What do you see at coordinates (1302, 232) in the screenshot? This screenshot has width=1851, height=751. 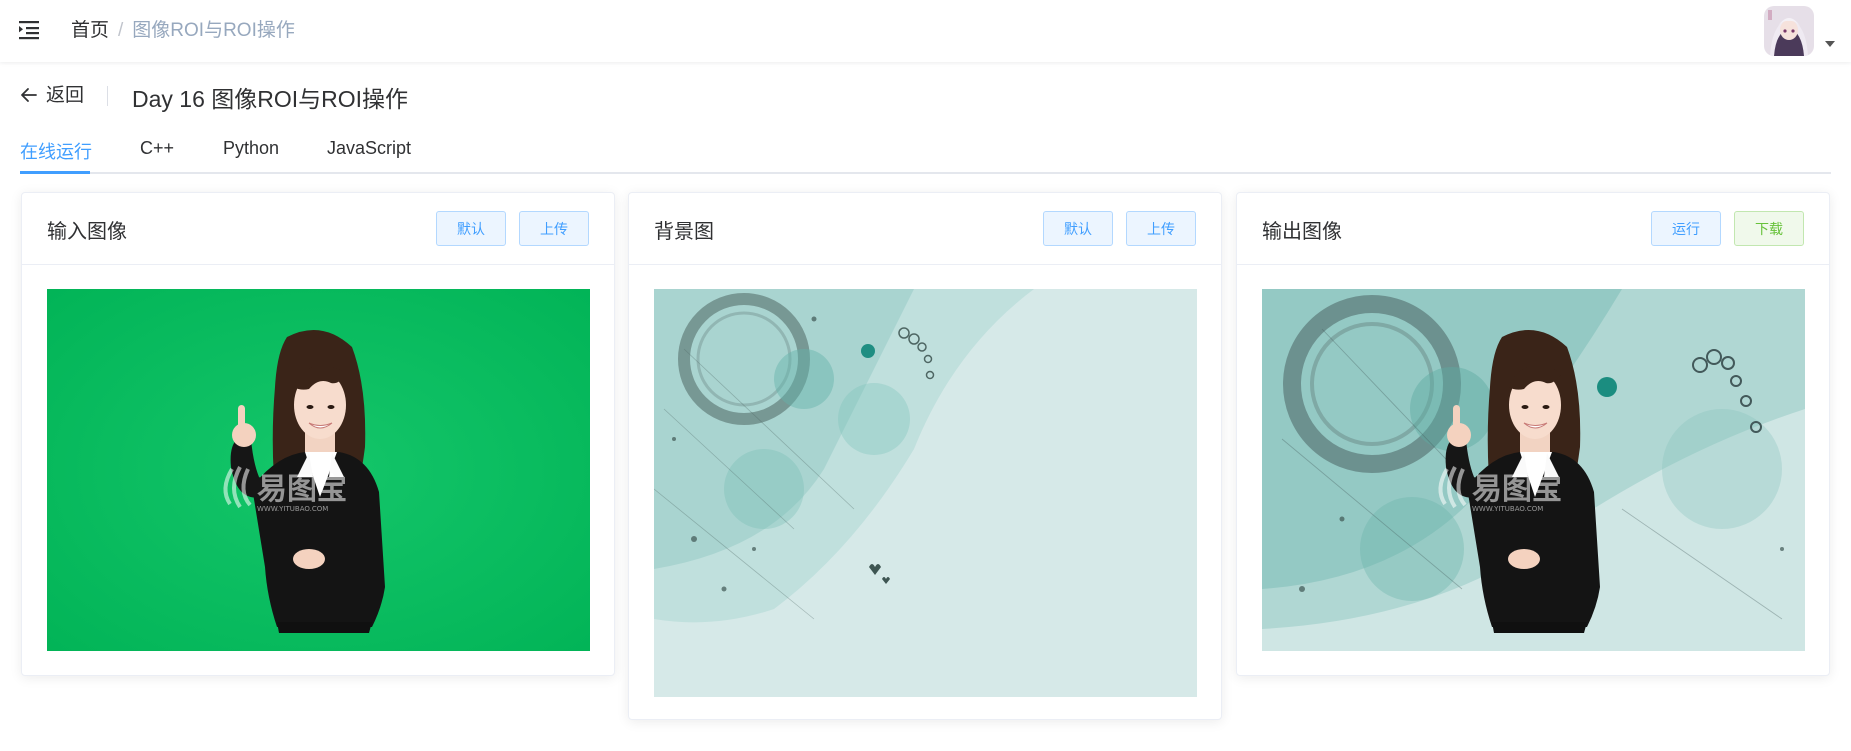 I see `card-title: 输出图像` at bounding box center [1302, 232].